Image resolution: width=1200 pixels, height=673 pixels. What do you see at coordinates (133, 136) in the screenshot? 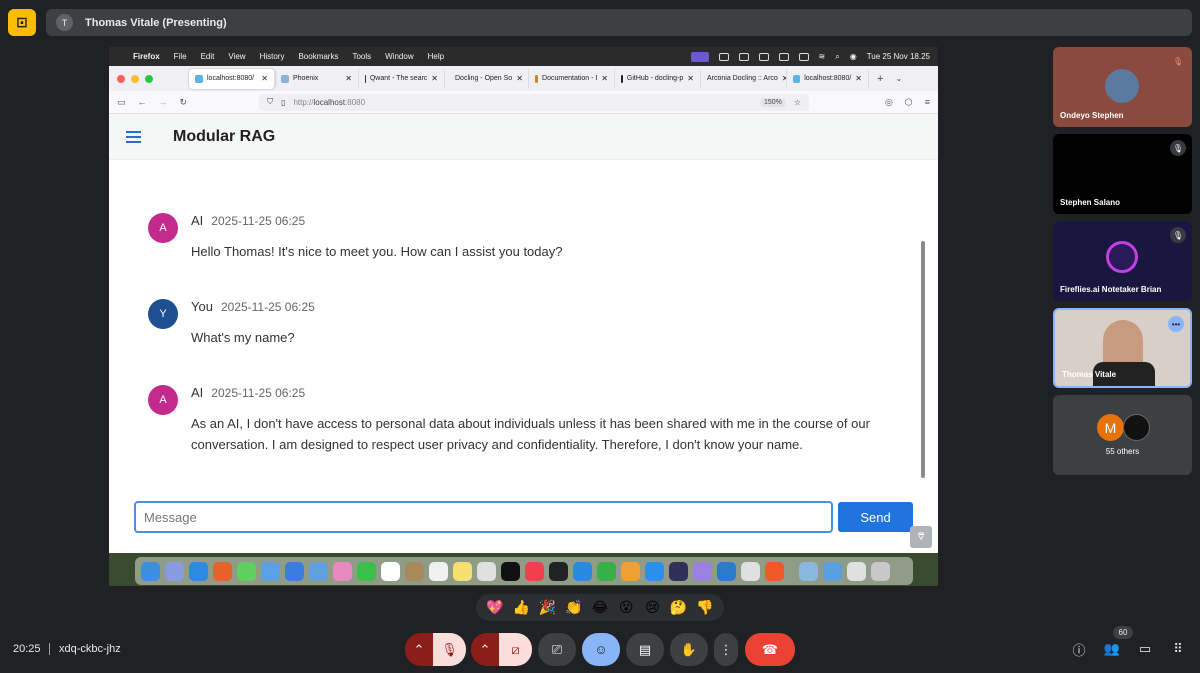
I see `hamburger-menu-icon` at bounding box center [133, 136].